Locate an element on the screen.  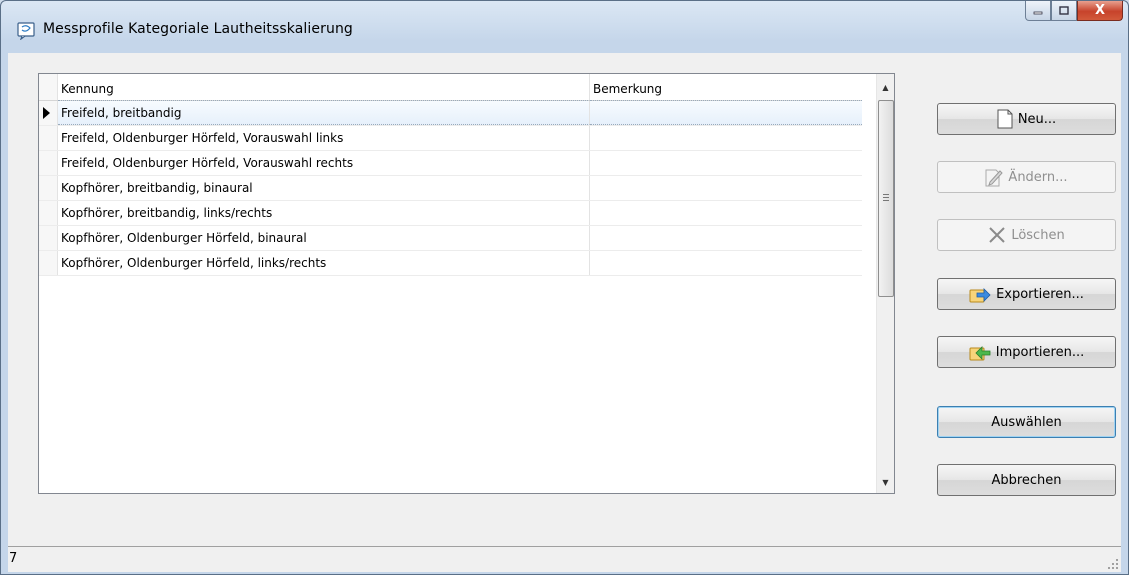
scroll-down-button: ▼ is located at coordinates (885, 482).